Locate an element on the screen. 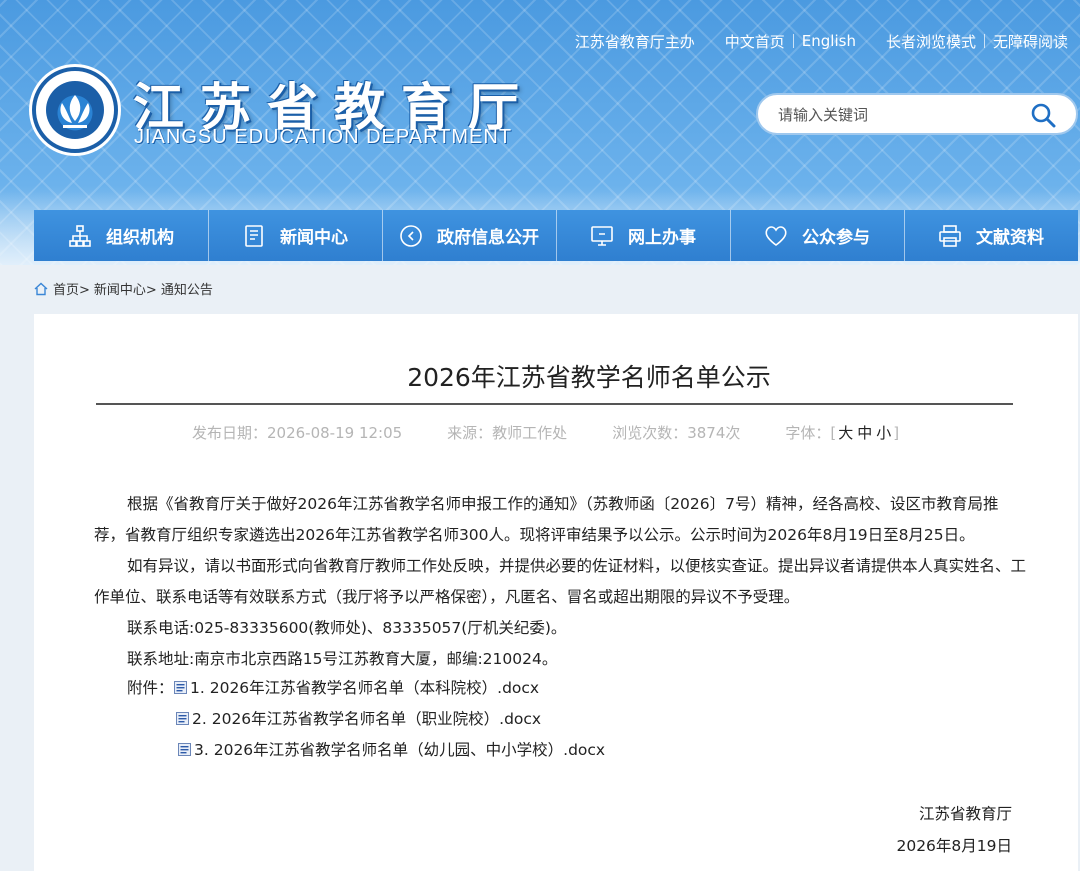  attachment-name: 1. 2026年江苏省教学名师名单（本科院校）.docx is located at coordinates (365, 688).